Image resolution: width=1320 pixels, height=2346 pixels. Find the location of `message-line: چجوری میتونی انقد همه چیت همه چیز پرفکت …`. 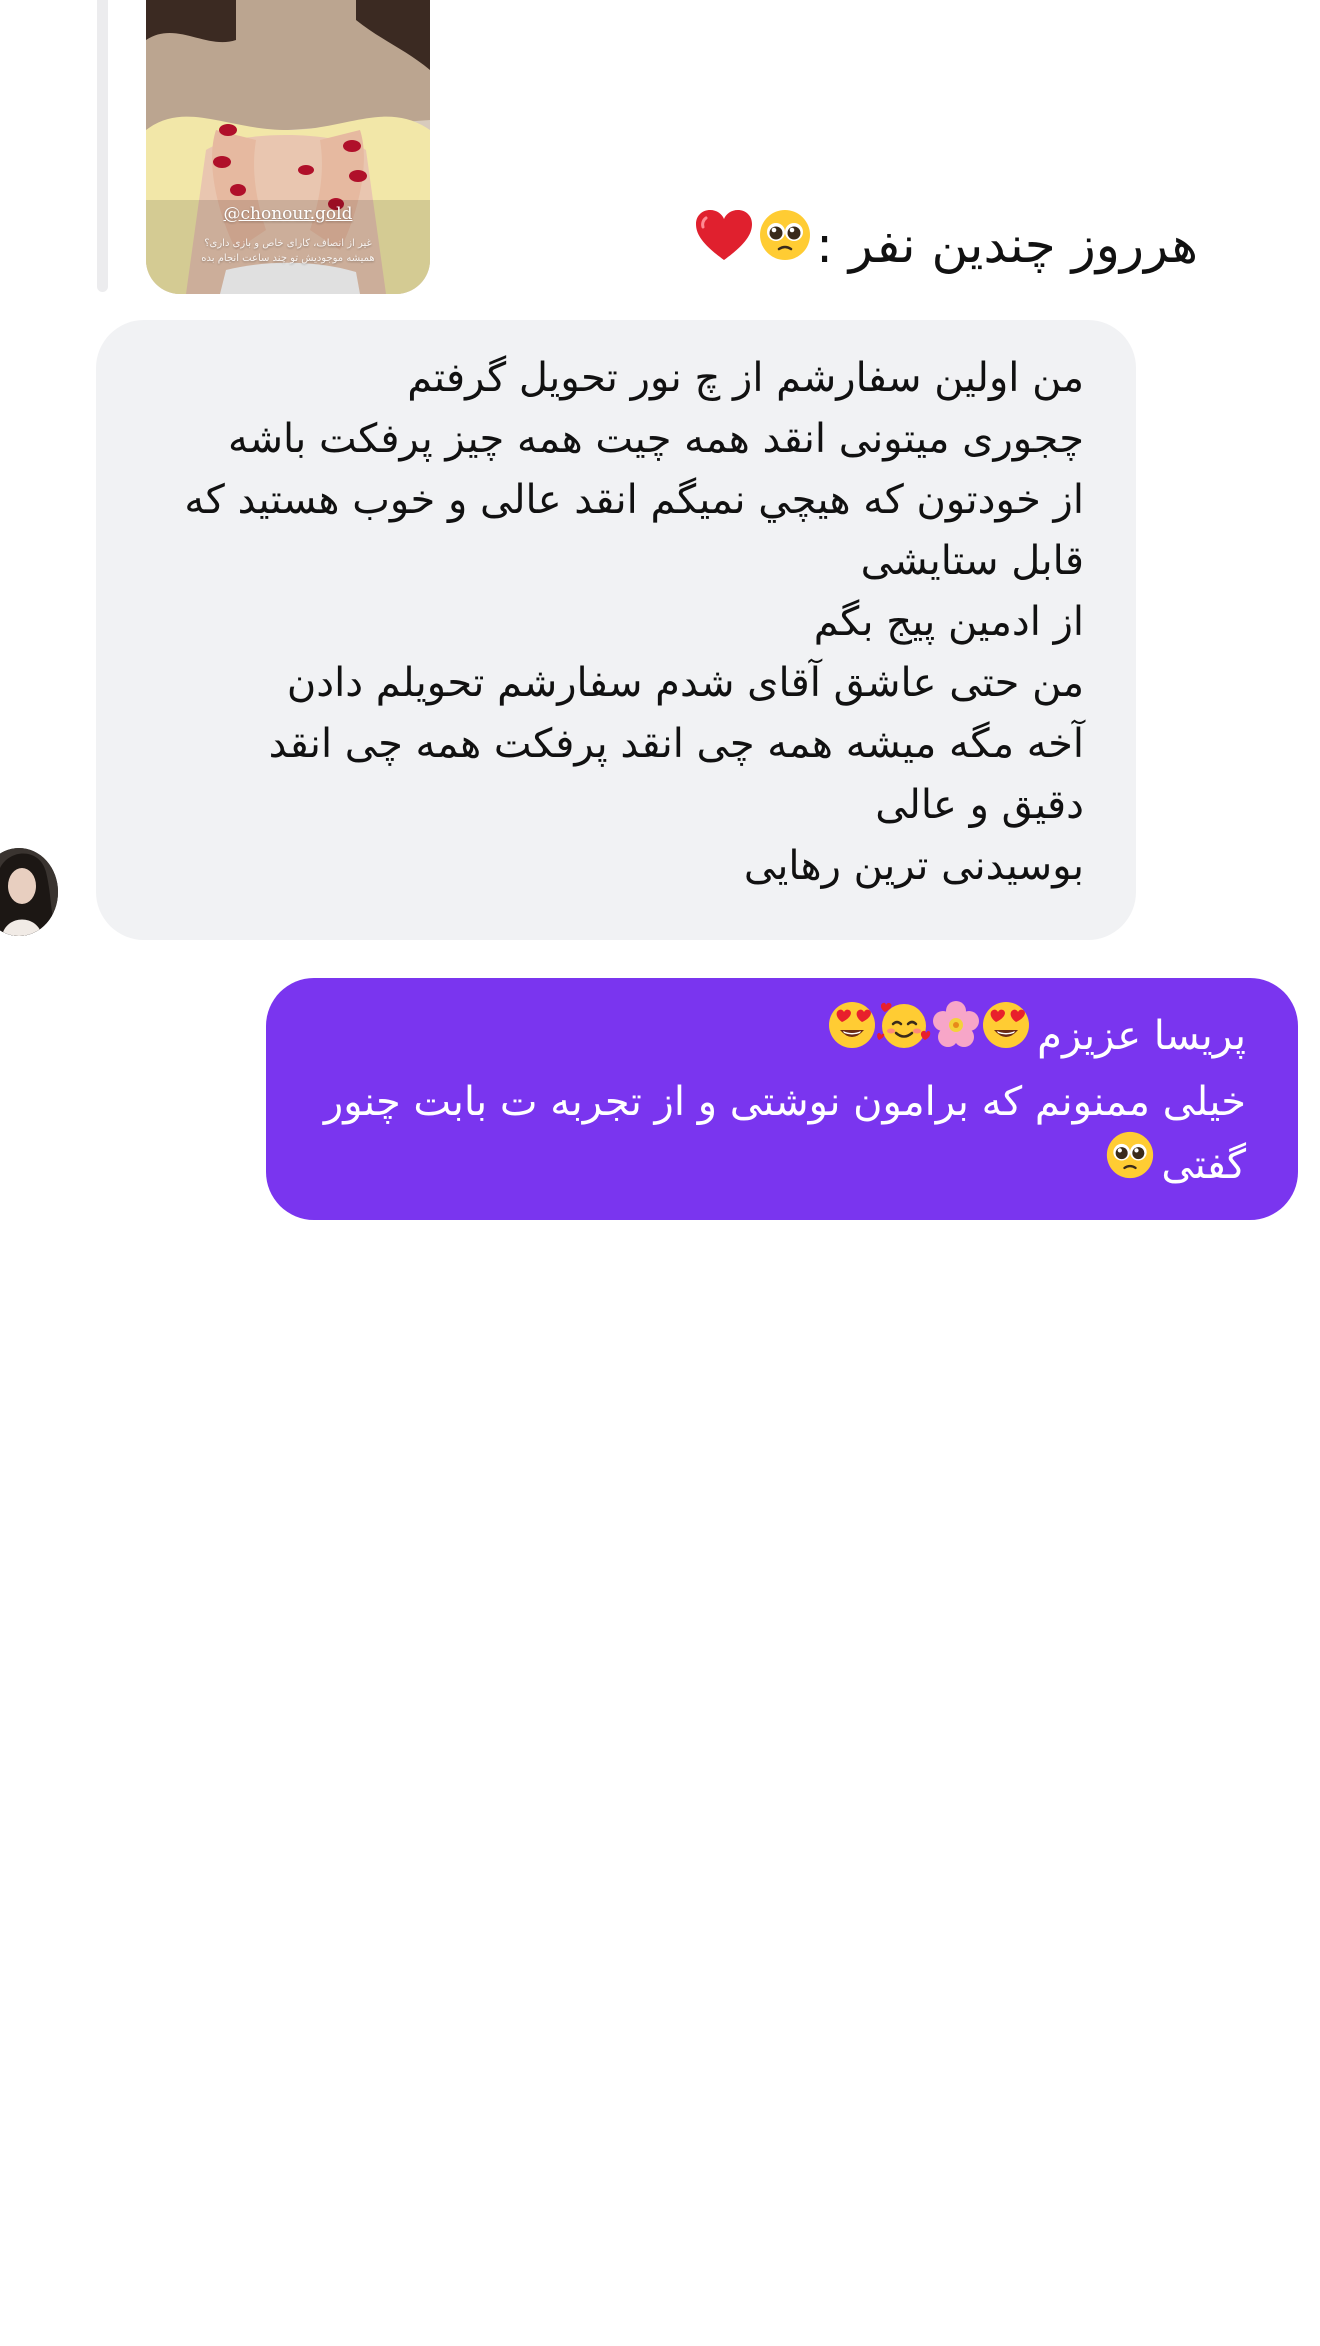

message-line: چجوری میتونی انقد همه چیت همه چیز پرفکت … is located at coordinates (656, 439).